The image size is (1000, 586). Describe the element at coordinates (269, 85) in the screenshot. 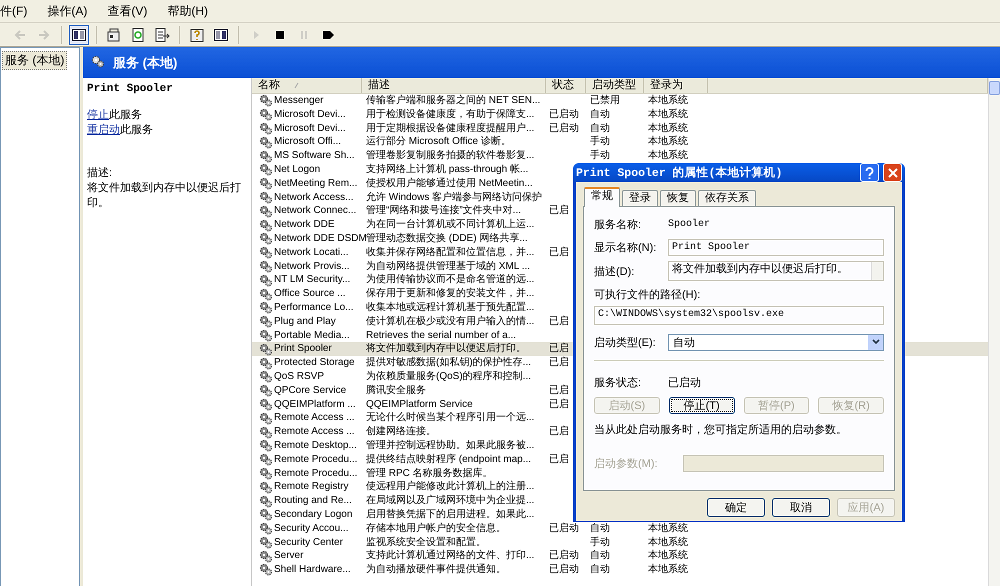

I see `column-title: 名称` at that location.